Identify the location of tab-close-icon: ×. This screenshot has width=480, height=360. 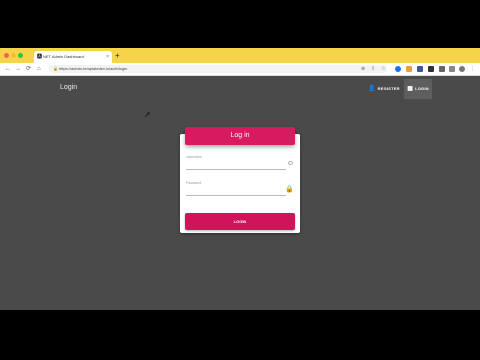
(107, 57).